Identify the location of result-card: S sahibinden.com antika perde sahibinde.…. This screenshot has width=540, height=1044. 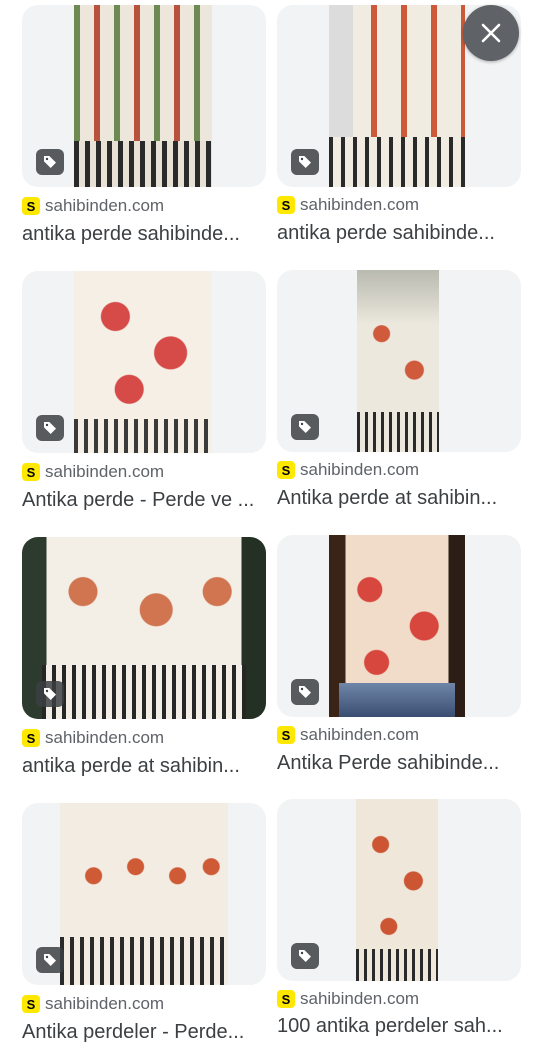
(144, 125).